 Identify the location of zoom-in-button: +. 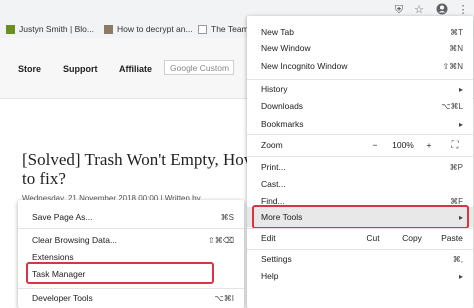
(429, 145).